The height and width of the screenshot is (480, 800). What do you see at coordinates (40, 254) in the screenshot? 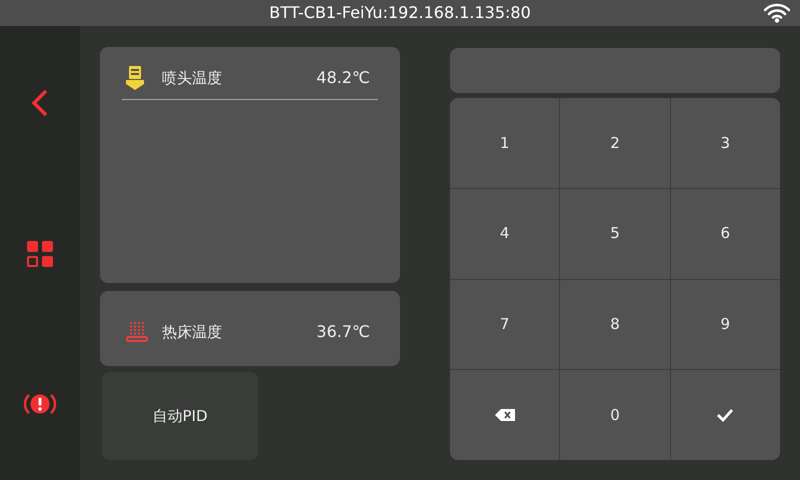
I see `grid-icon` at bounding box center [40, 254].